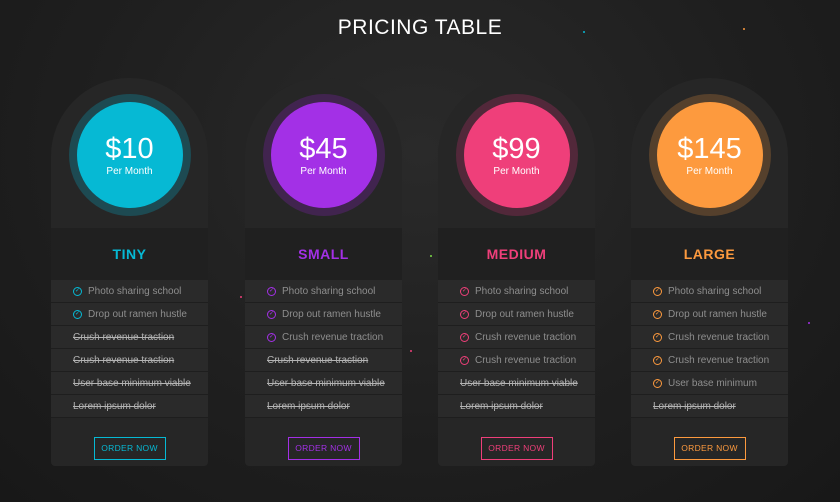 The height and width of the screenshot is (502, 840). I want to click on price-amount: $10, so click(129, 148).